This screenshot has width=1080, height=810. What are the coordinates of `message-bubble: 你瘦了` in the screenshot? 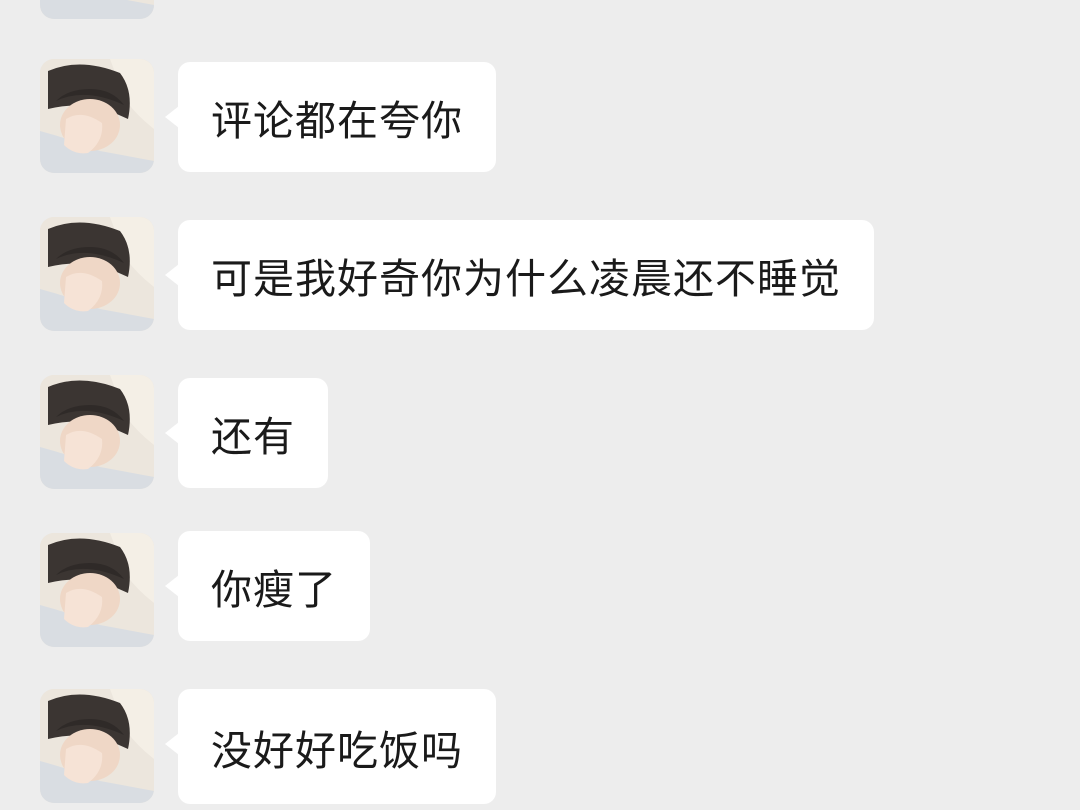 It's located at (267, 586).